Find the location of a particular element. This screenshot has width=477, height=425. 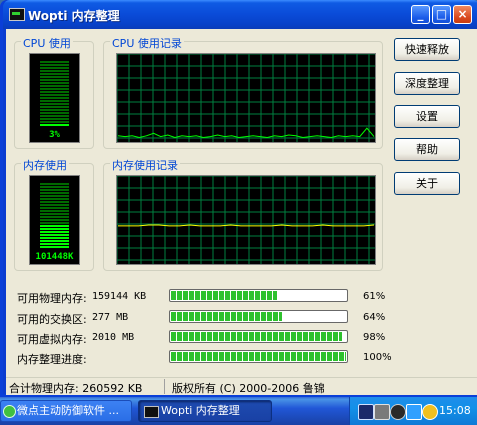

mem-meter-bars is located at coordinates (54, 215).